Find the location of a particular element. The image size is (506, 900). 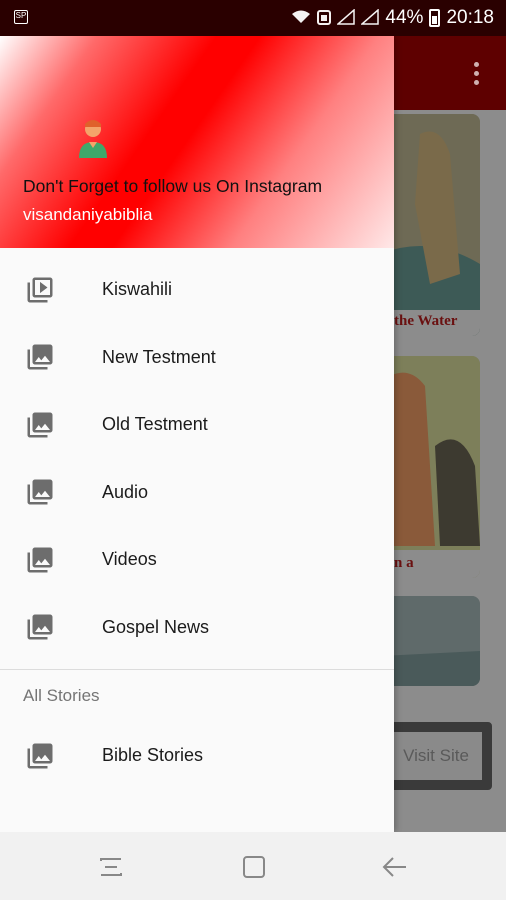

story-card-2: n a is located at coordinates (430, 467).